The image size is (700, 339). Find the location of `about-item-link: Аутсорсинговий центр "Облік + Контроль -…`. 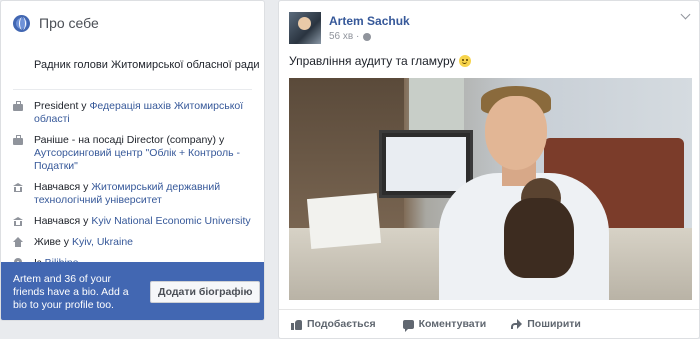

about-item-link: Аутсорсинговий центр "Облік + Контроль -… is located at coordinates (137, 159).